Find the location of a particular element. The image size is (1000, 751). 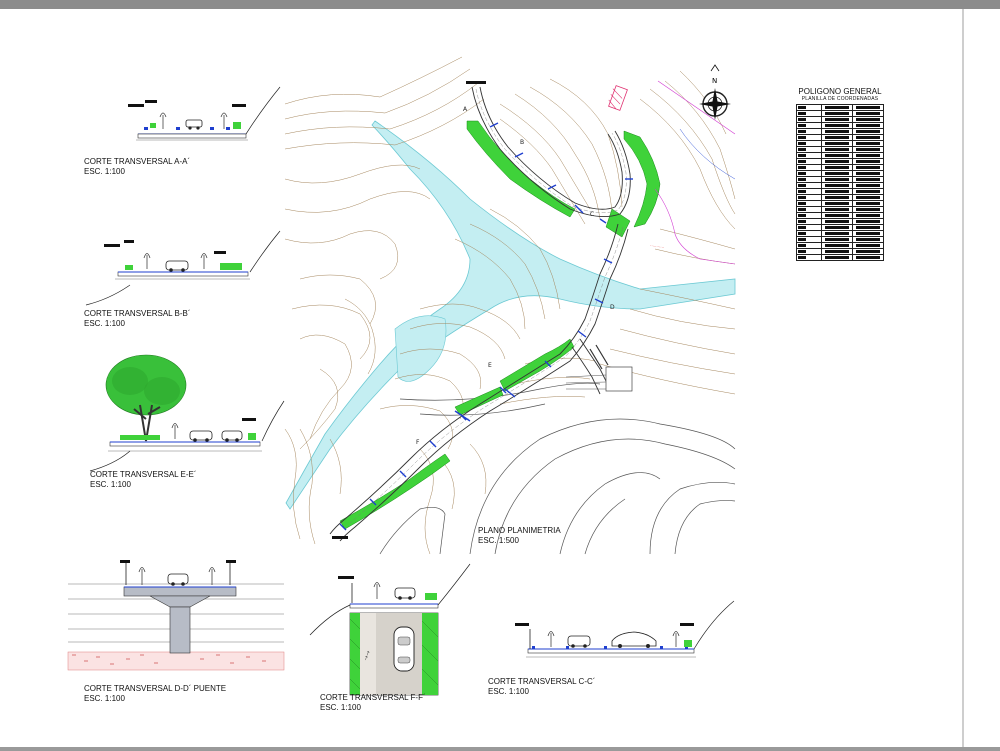

section-ee-caption: CORTE TRANSVERSAL E-E´ ESC. 1:100 is located at coordinates (143, 480).